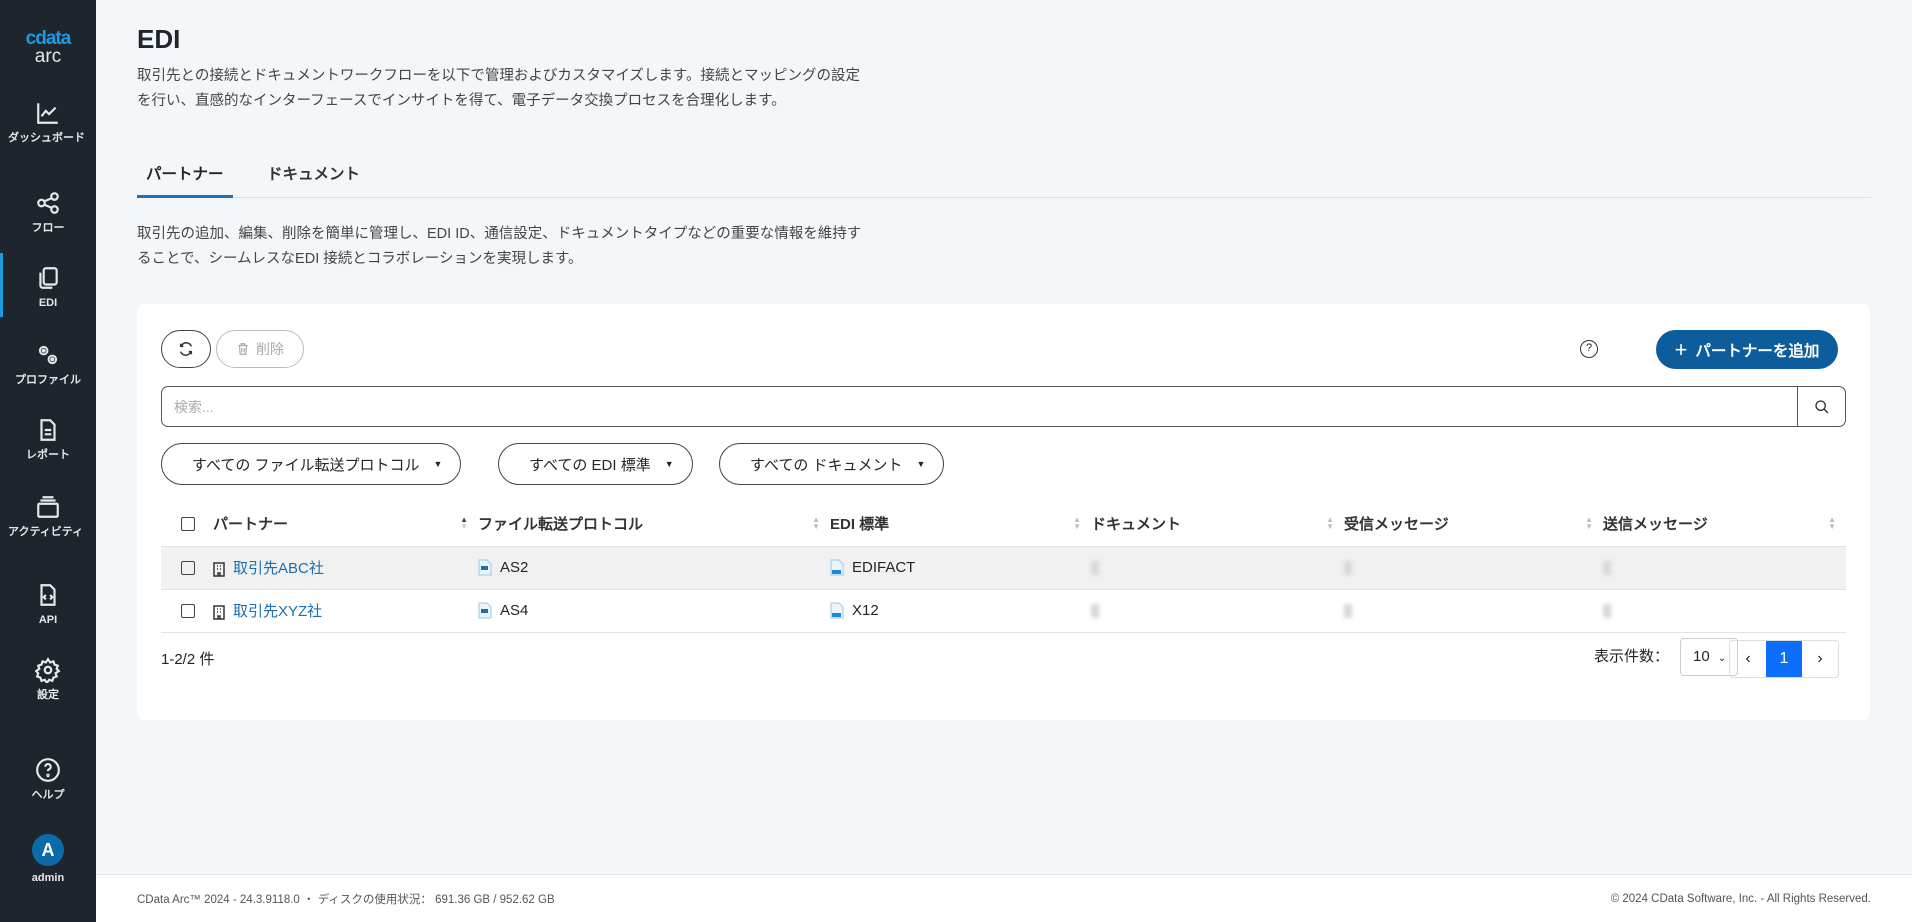 This screenshot has height=922, width=1912. What do you see at coordinates (48, 297) in the screenshot?
I see `sidebar-item-edi: EDI` at bounding box center [48, 297].